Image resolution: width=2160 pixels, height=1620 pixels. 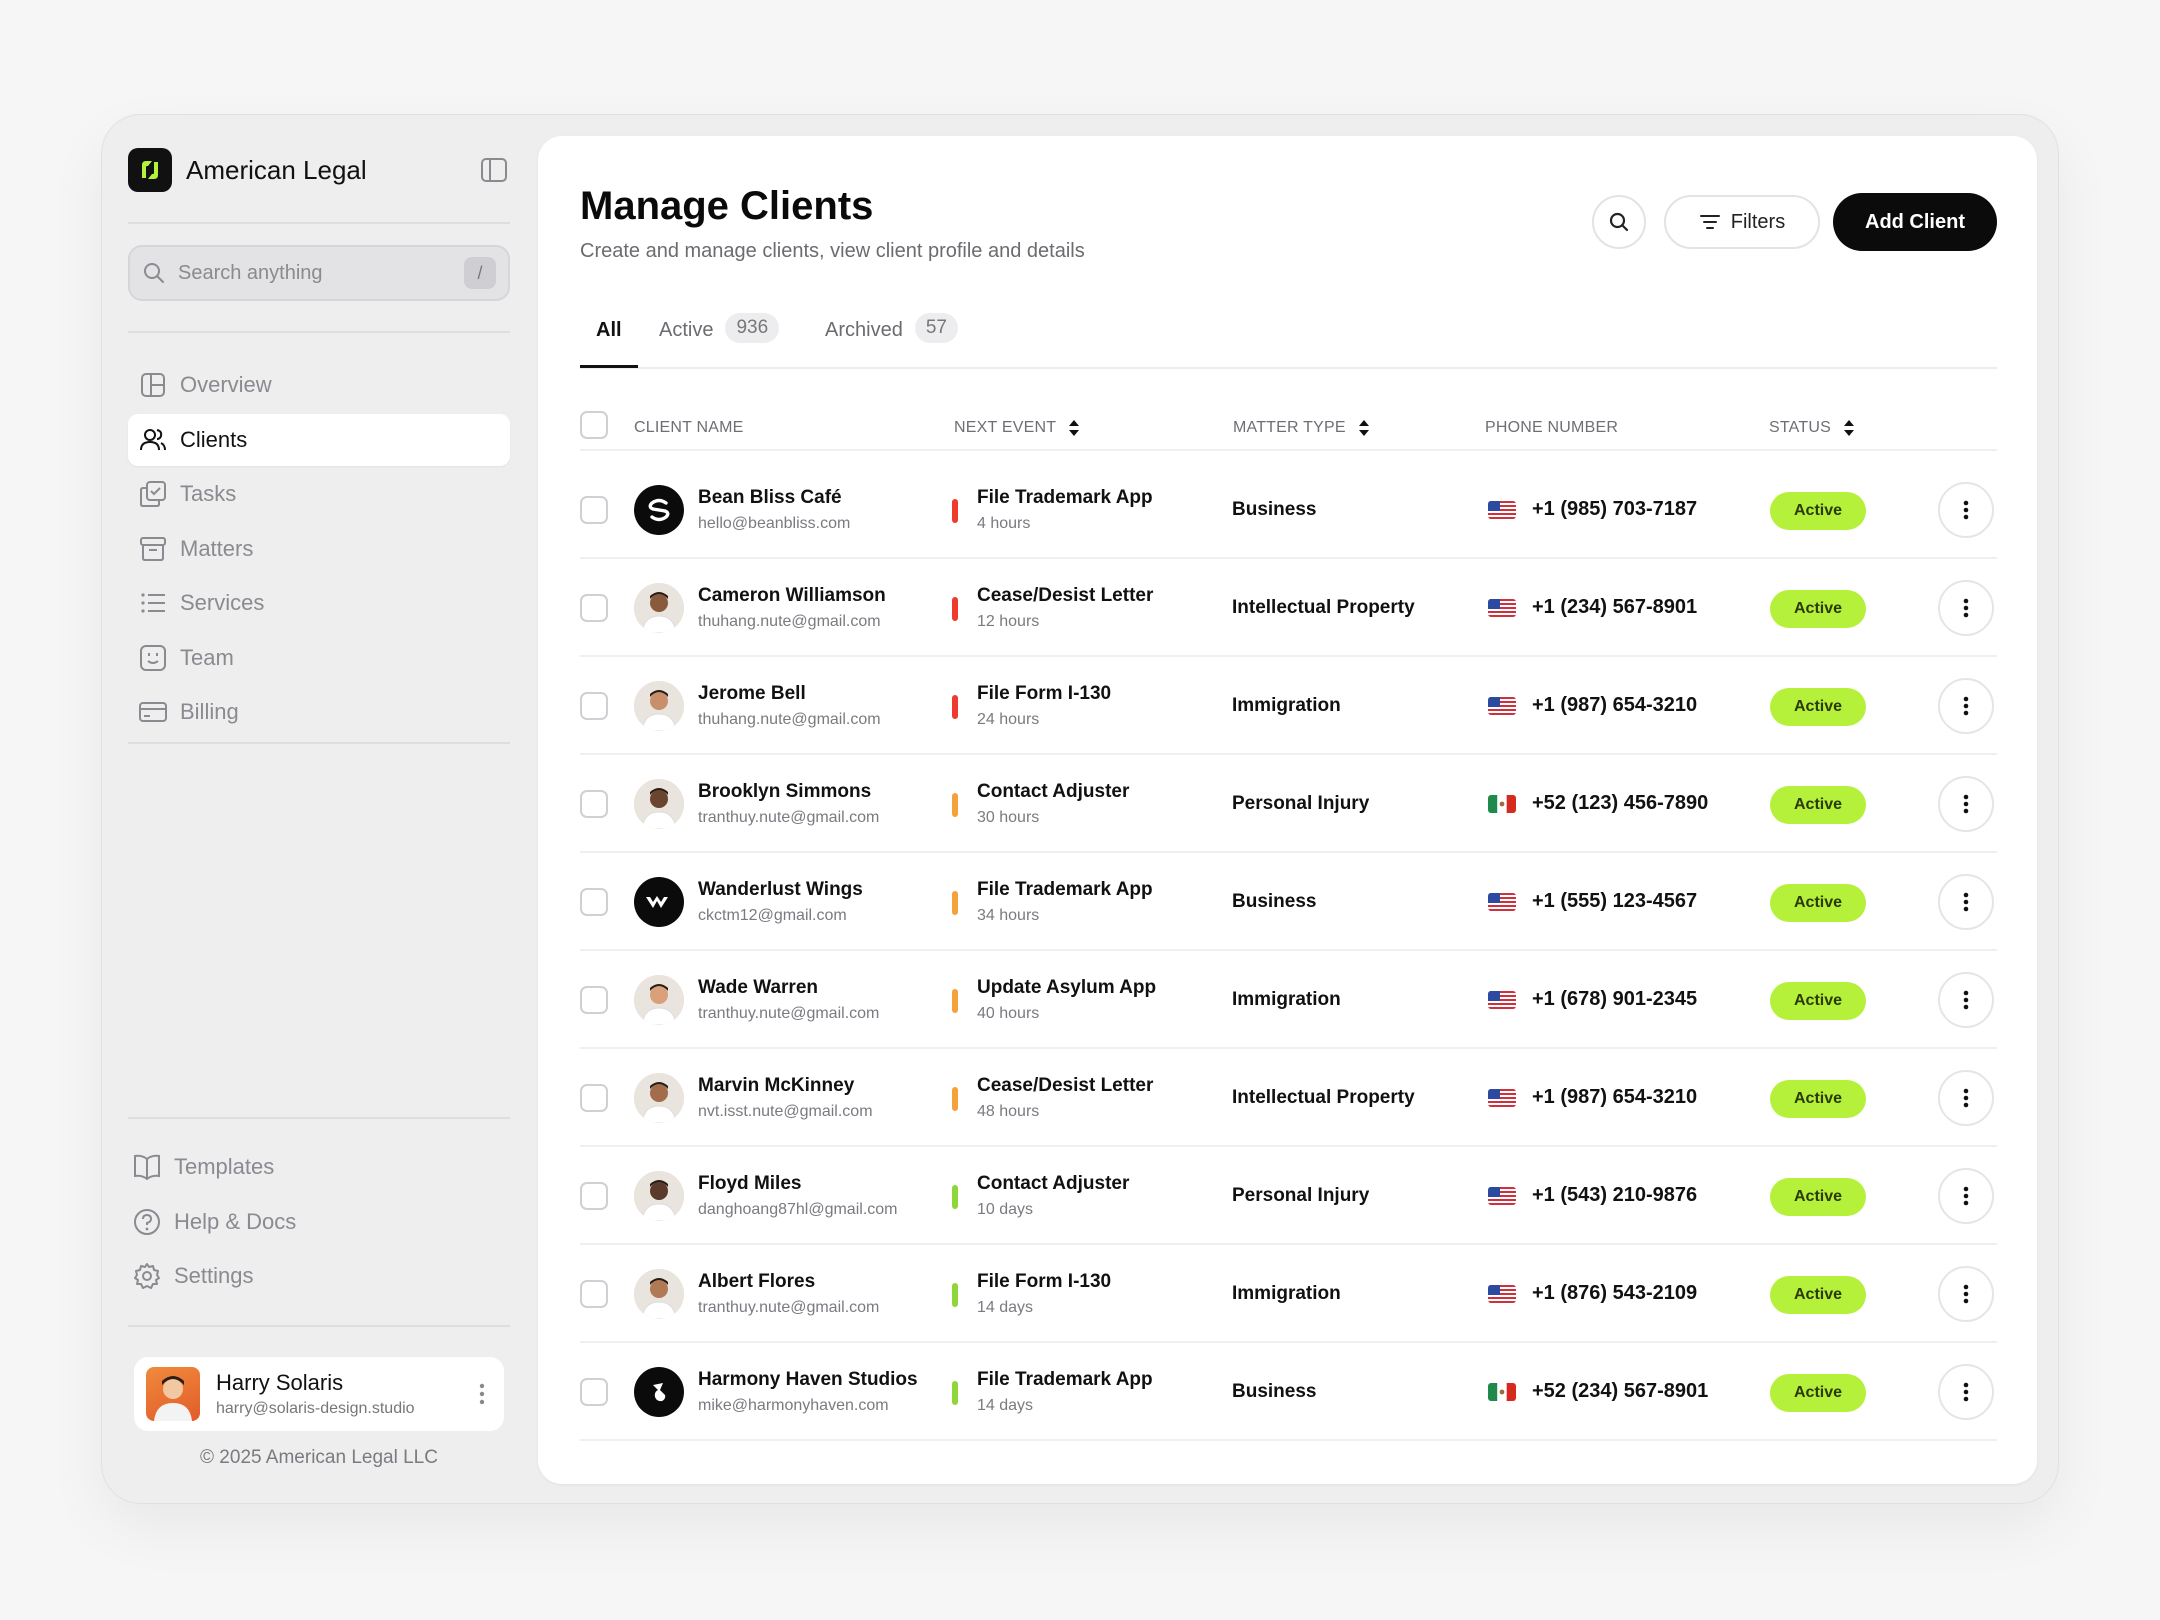 What do you see at coordinates (792, 596) in the screenshot?
I see `client-name: Cameron Williamson` at bounding box center [792, 596].